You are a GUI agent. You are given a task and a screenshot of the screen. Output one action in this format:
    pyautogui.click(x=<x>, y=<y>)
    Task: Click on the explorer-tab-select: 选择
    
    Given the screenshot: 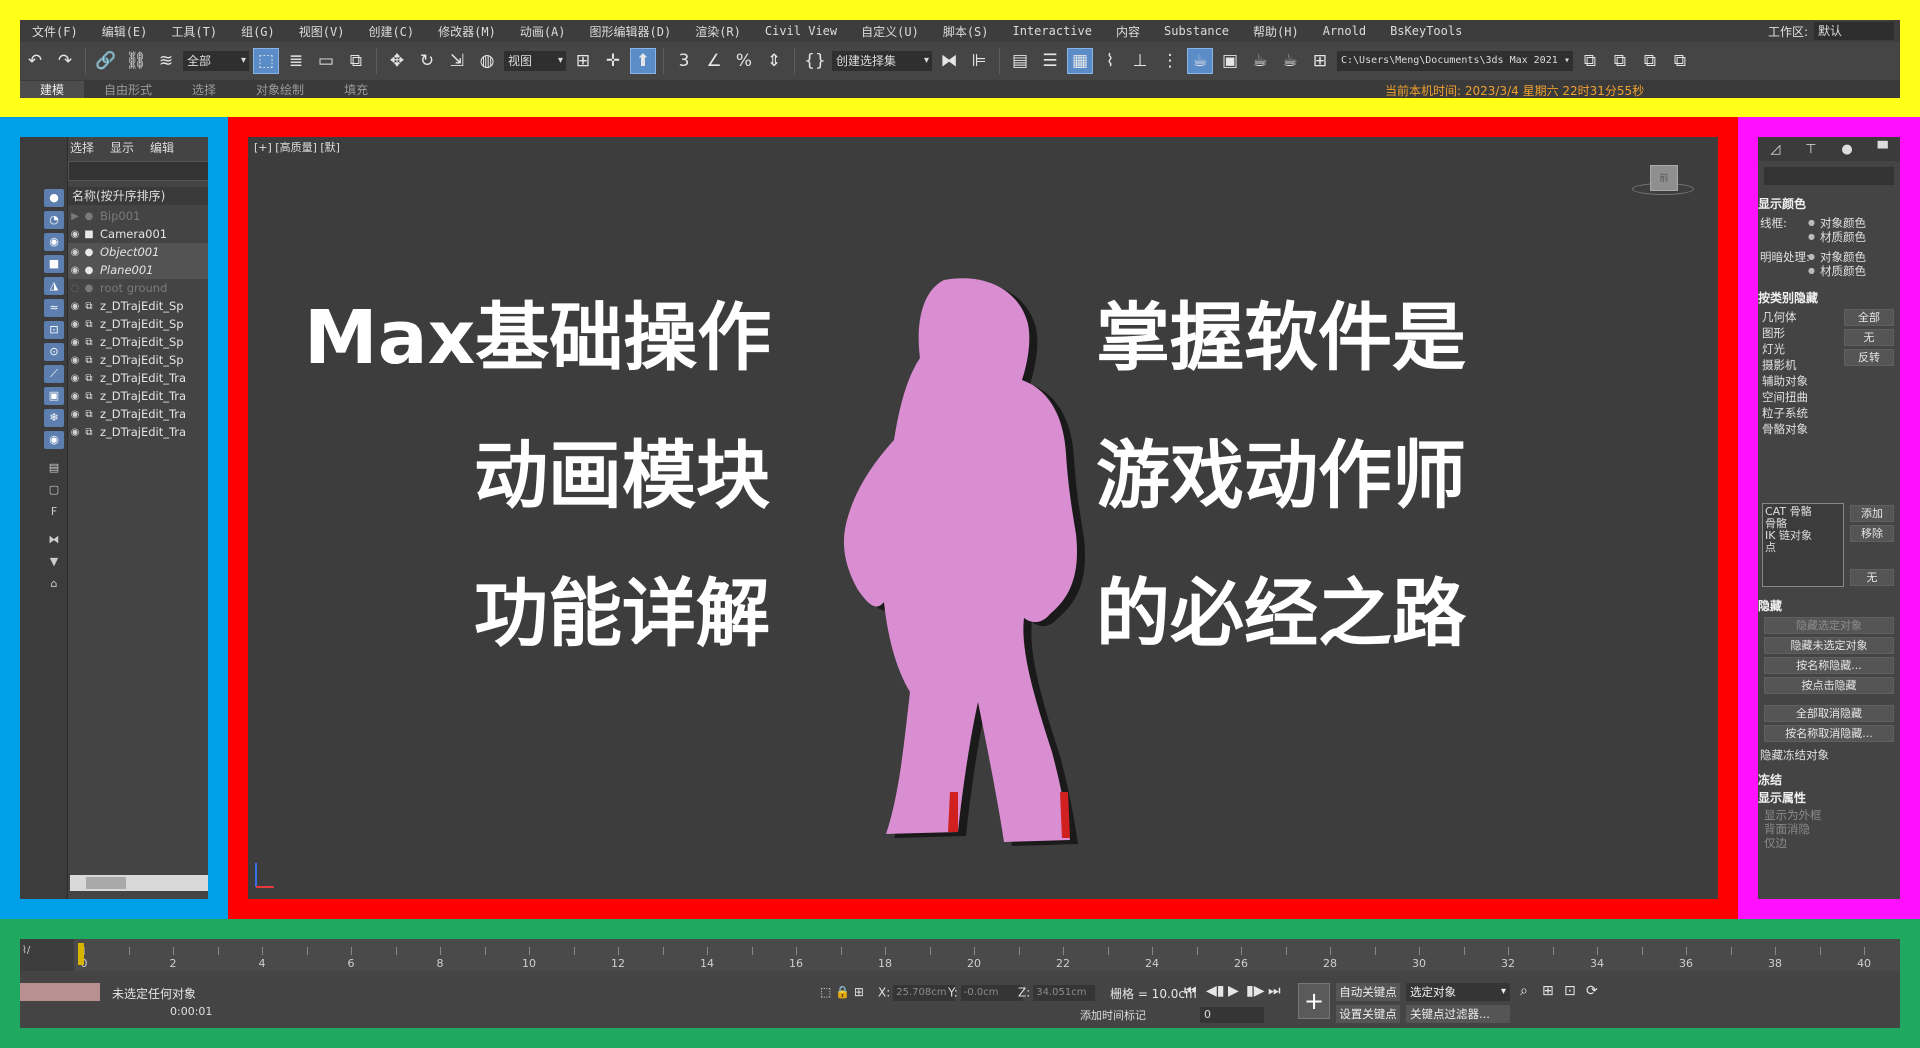 What is the action you would take?
    pyautogui.click(x=82, y=147)
    